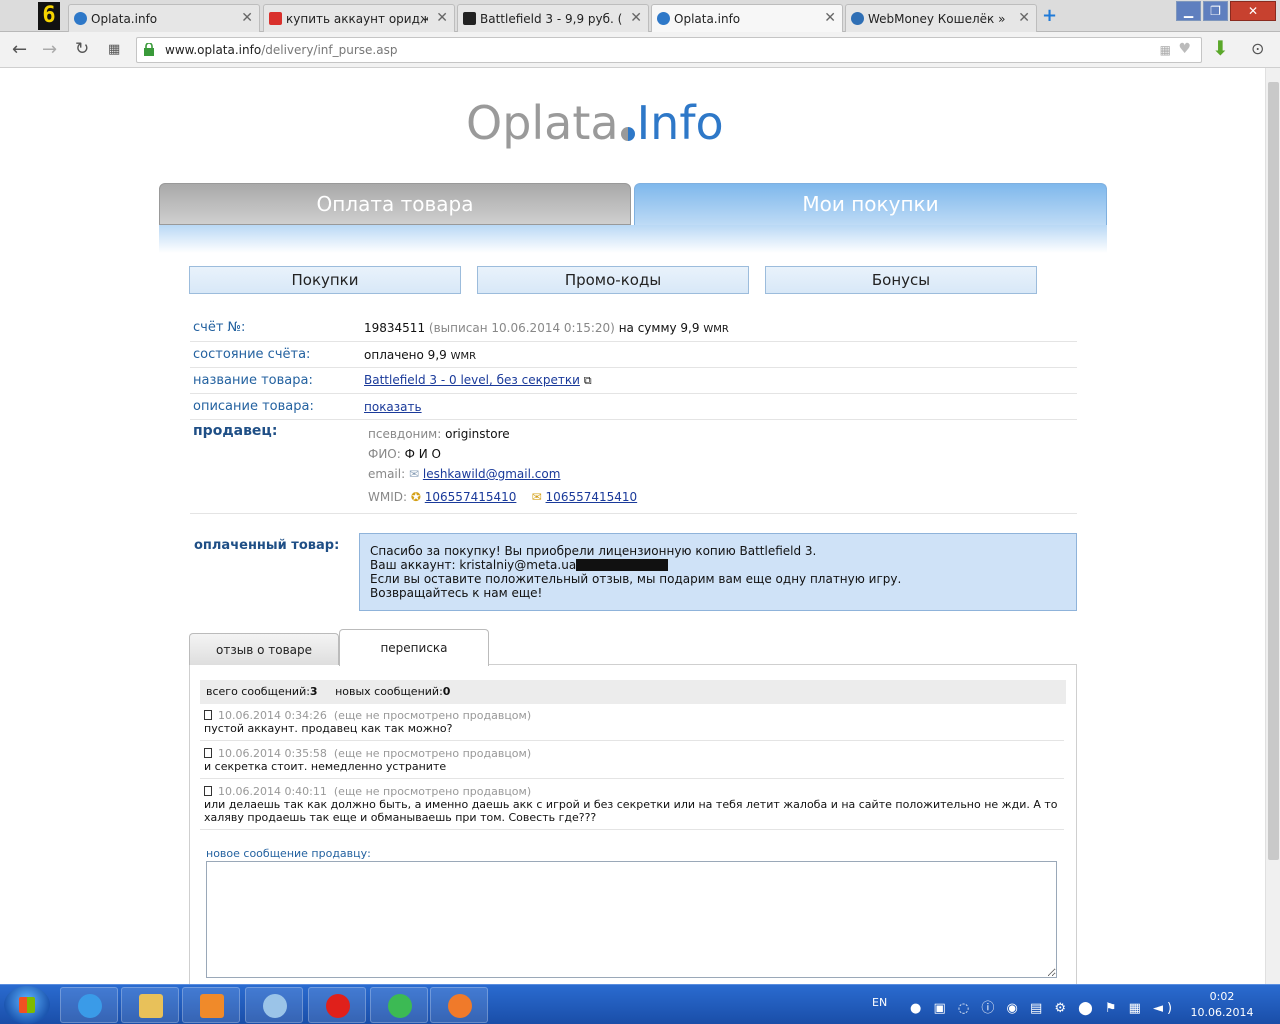 The image size is (1280, 1024). I want to click on back-icon: ←, so click(19, 49).